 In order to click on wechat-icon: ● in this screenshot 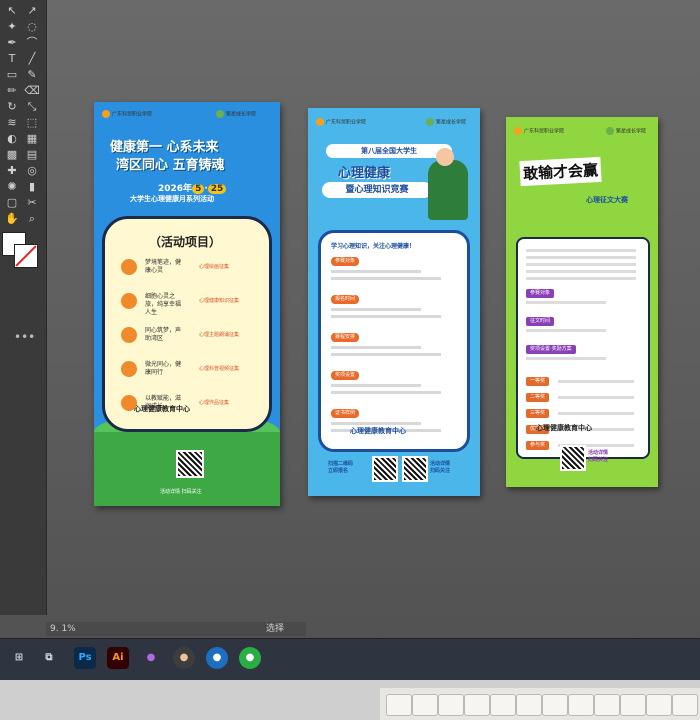, I will do `click(250, 658)`.